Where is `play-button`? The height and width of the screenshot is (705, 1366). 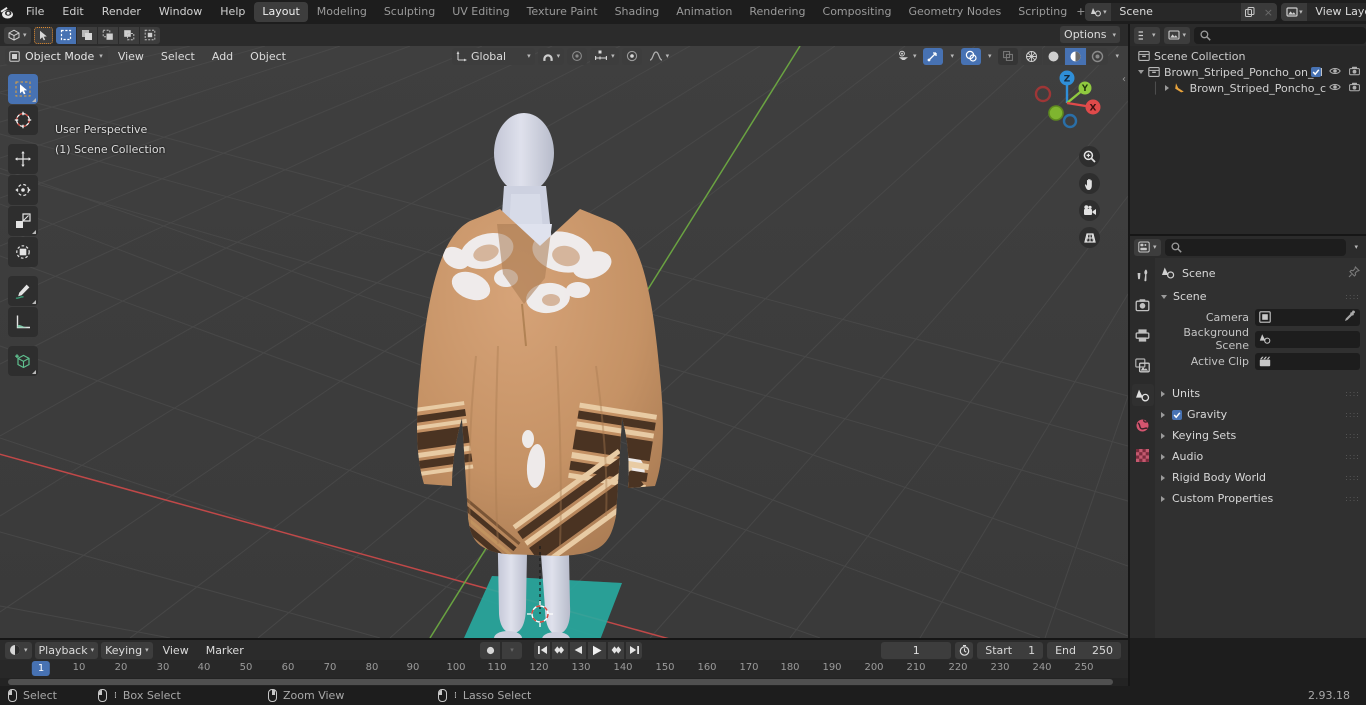
play-button is located at coordinates (597, 650).